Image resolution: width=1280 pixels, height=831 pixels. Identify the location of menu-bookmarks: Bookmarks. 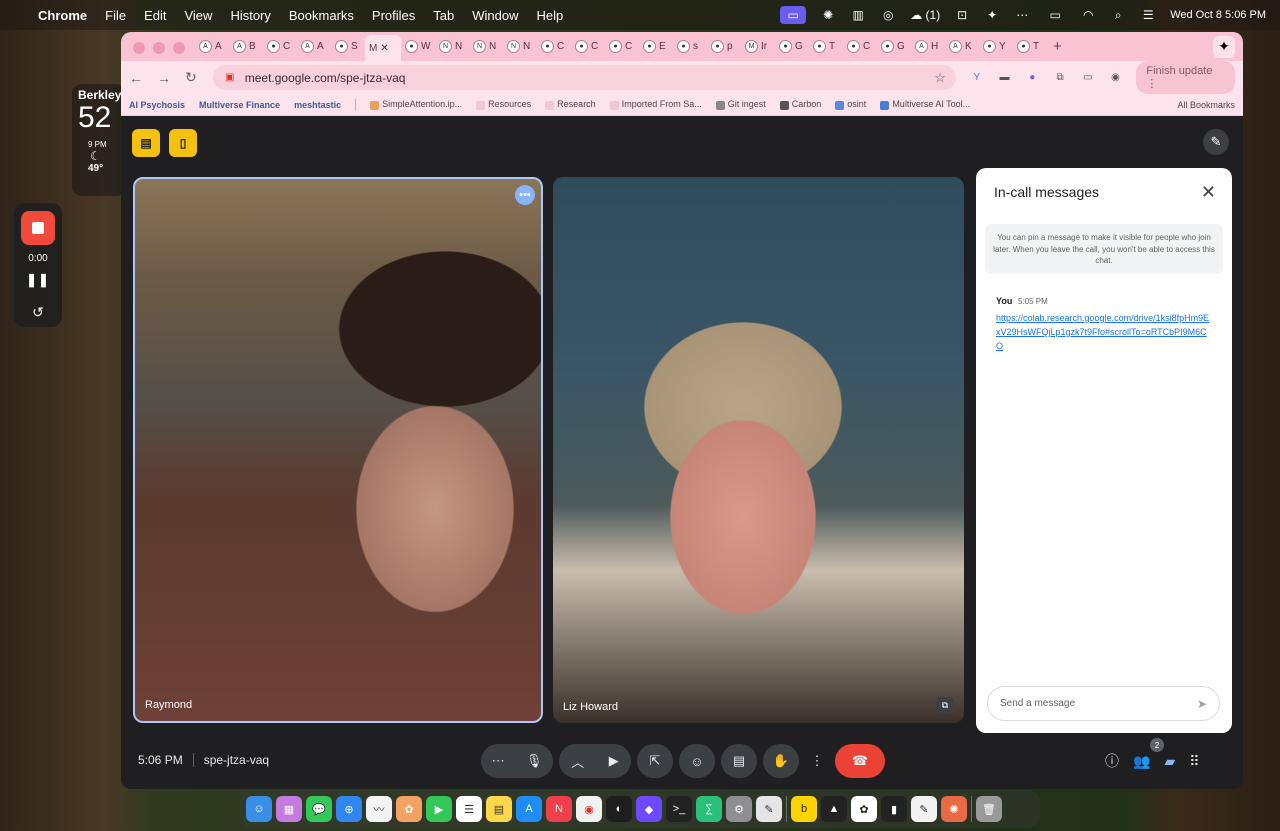
(321, 15).